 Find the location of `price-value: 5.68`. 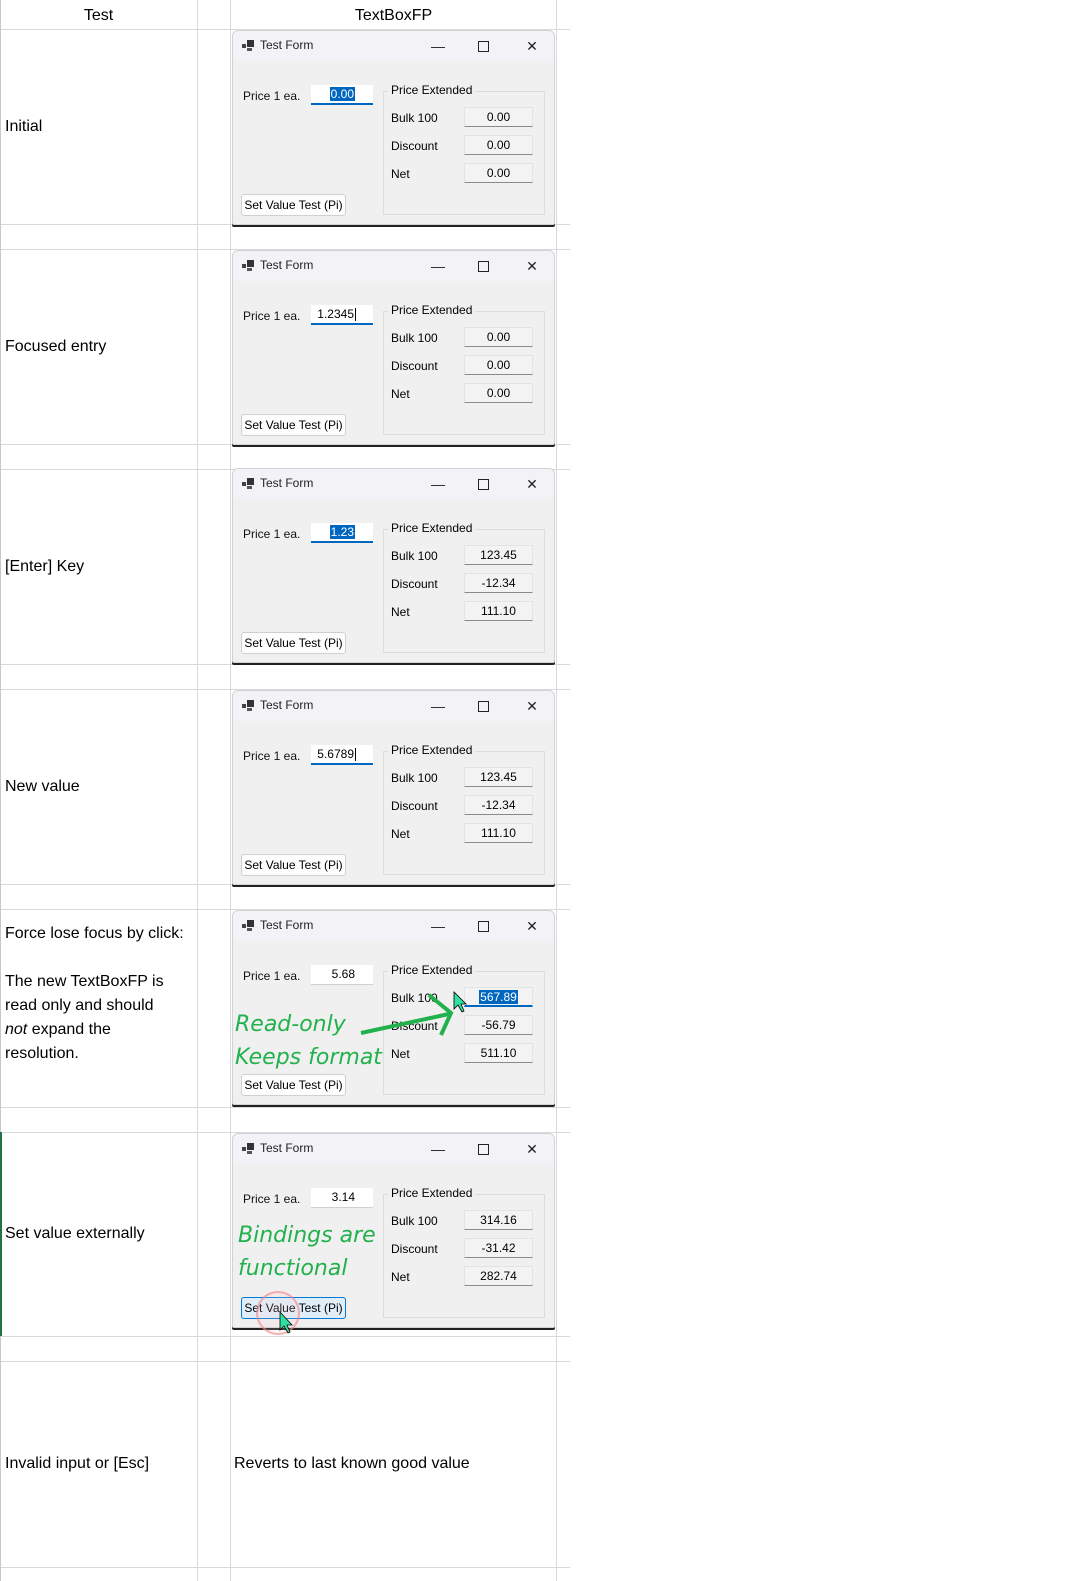

price-value: 5.68 is located at coordinates (343, 974).